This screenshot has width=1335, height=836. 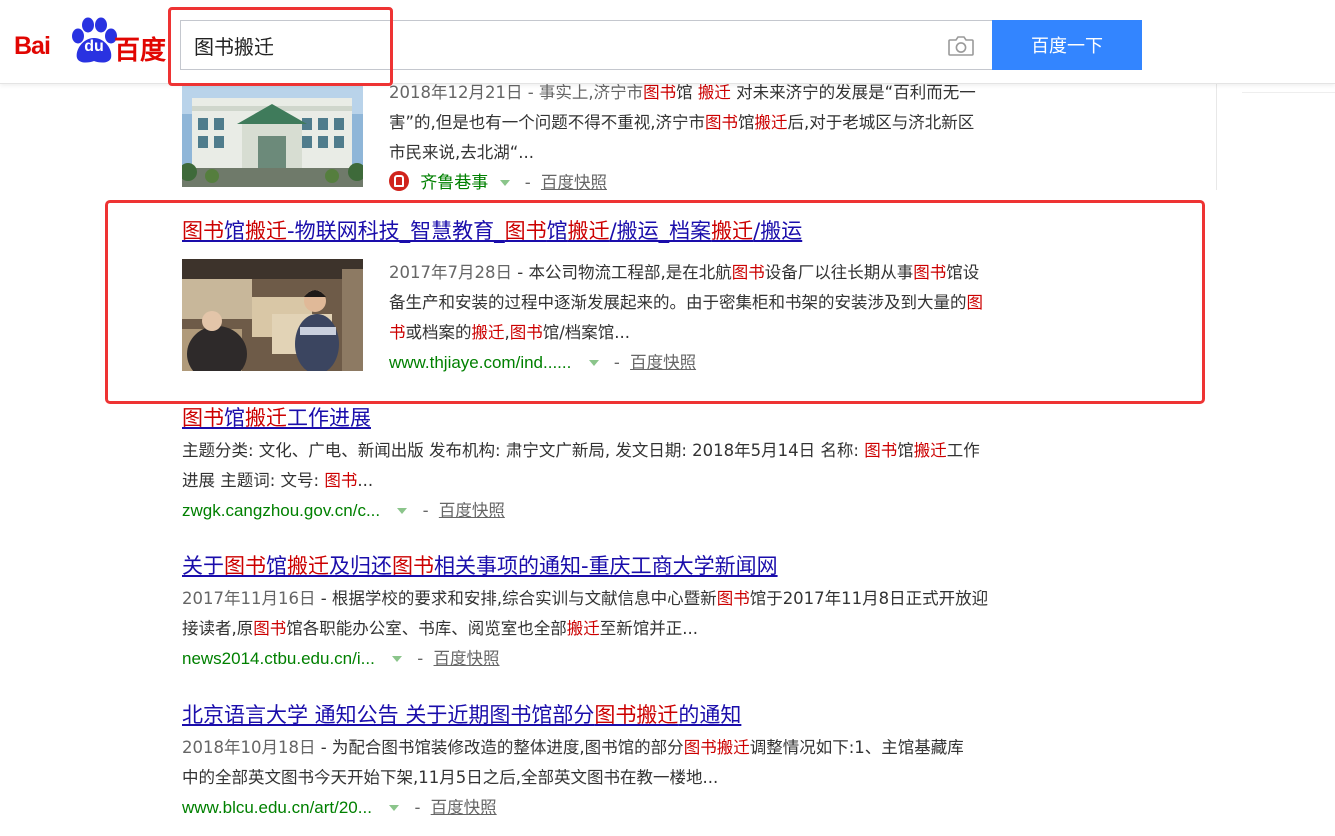 I want to click on result-1-thumbnail, so click(x=272, y=135).